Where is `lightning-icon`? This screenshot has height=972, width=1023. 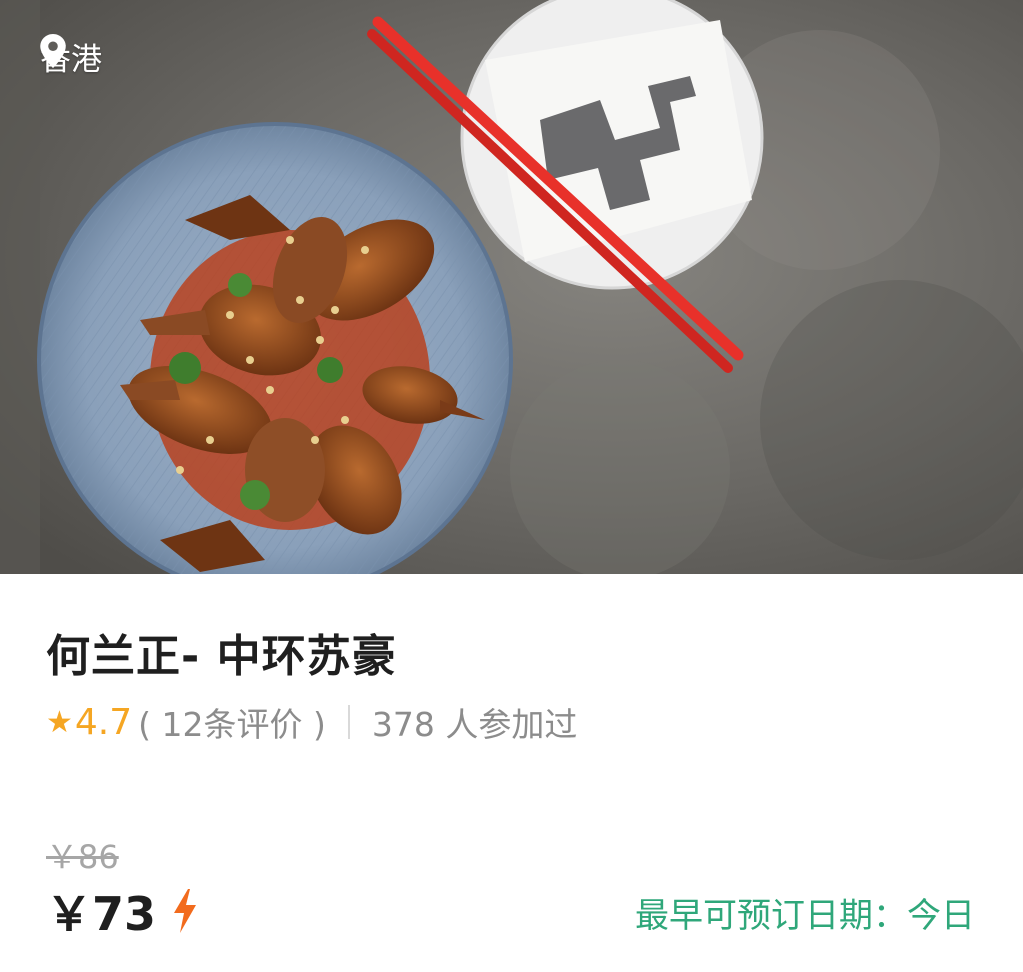 lightning-icon is located at coordinates (185, 911).